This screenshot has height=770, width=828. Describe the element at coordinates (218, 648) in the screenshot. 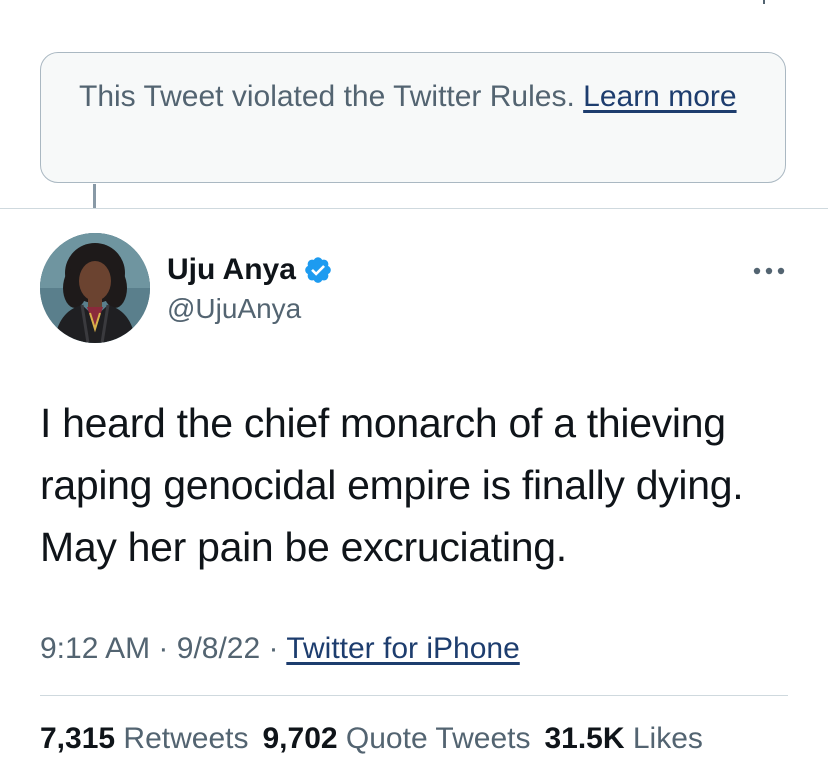

I see `tweet-date: 9/8/22` at that location.